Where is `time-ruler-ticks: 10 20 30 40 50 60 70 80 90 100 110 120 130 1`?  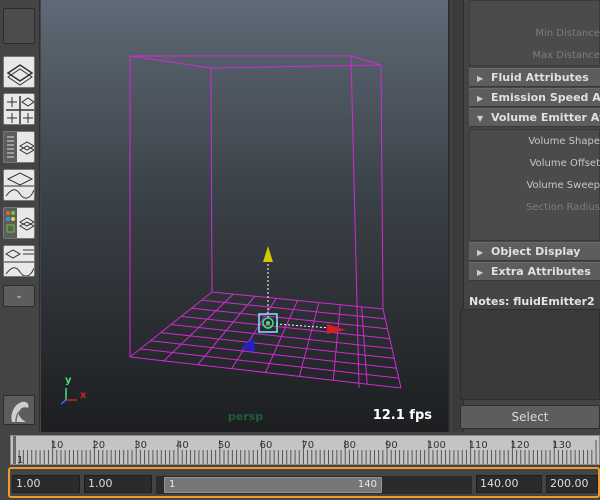
time-ruler-ticks: 10 20 30 40 50 60 70 80 90 100 110 120 130 1 is located at coordinates (305, 450).